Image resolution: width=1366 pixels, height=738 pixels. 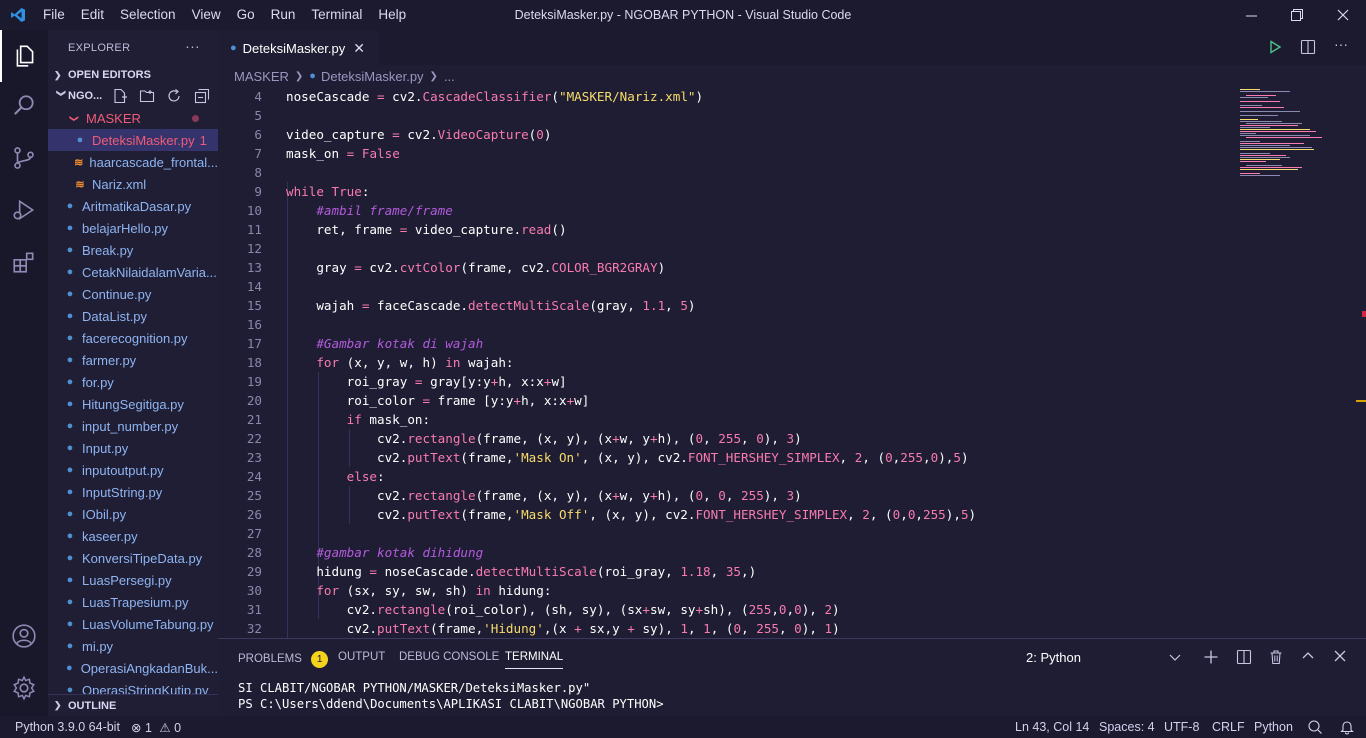 What do you see at coordinates (98, 646) in the screenshot?
I see `file-label: mi.py` at bounding box center [98, 646].